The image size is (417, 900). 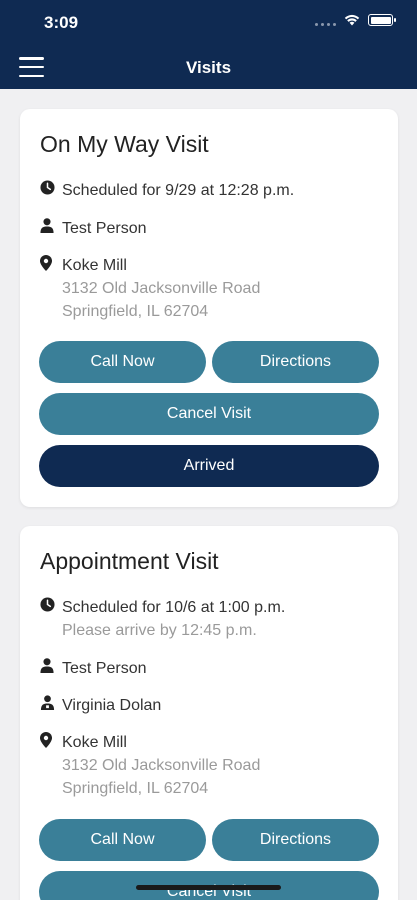 I want to click on scheduled-row: Scheduled for 9/29 at 12:28 p.m., so click(x=167, y=190).